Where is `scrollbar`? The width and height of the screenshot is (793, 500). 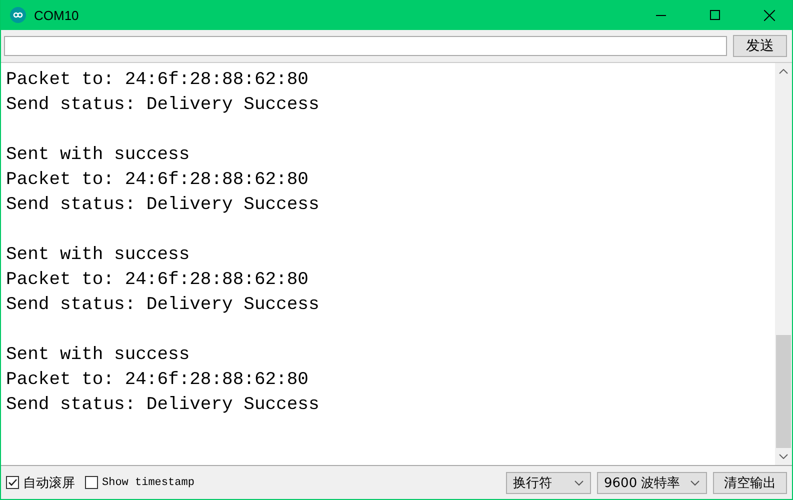 scrollbar is located at coordinates (783, 264).